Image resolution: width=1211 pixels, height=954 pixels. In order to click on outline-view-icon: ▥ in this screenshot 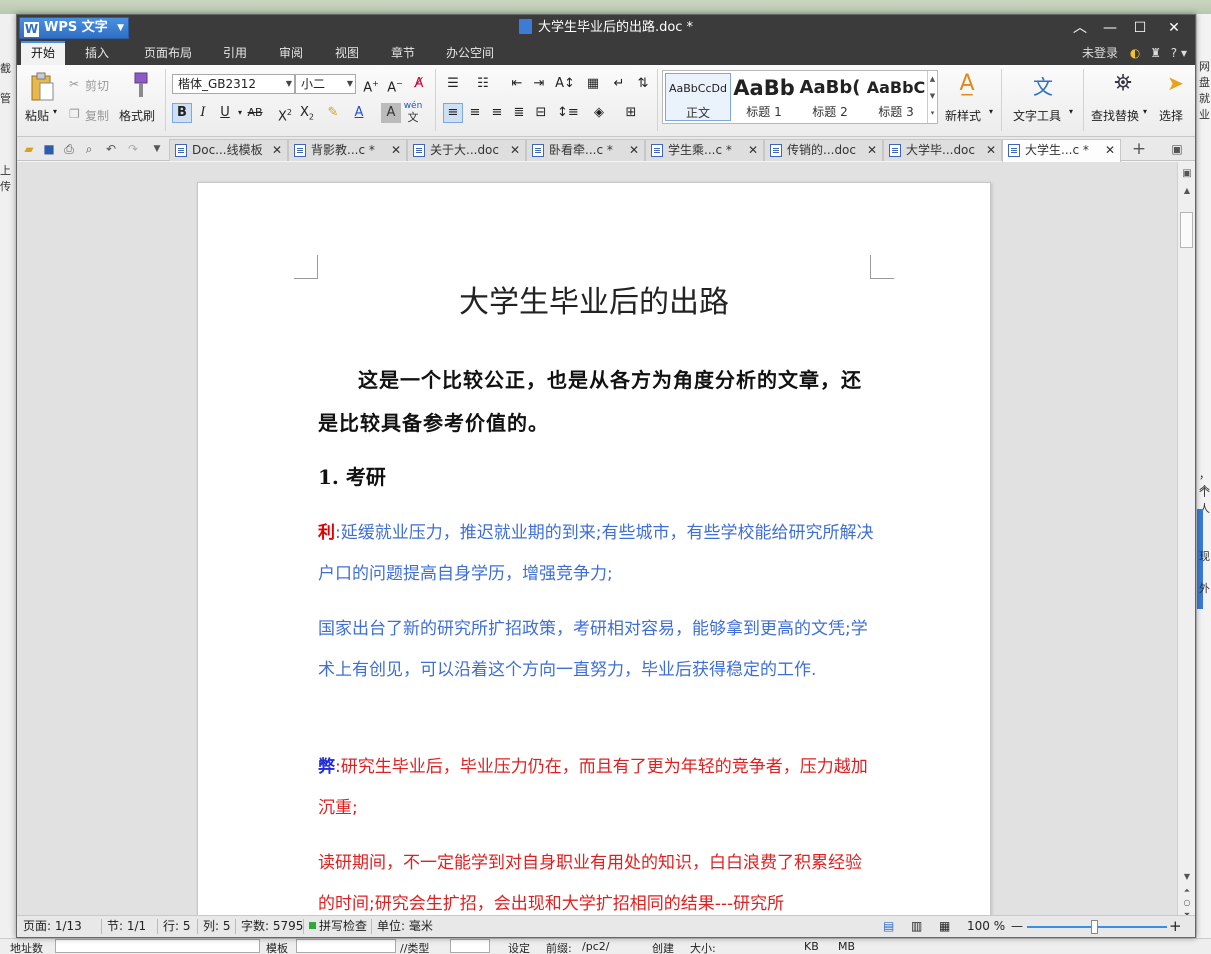, I will do `click(916, 926)`.